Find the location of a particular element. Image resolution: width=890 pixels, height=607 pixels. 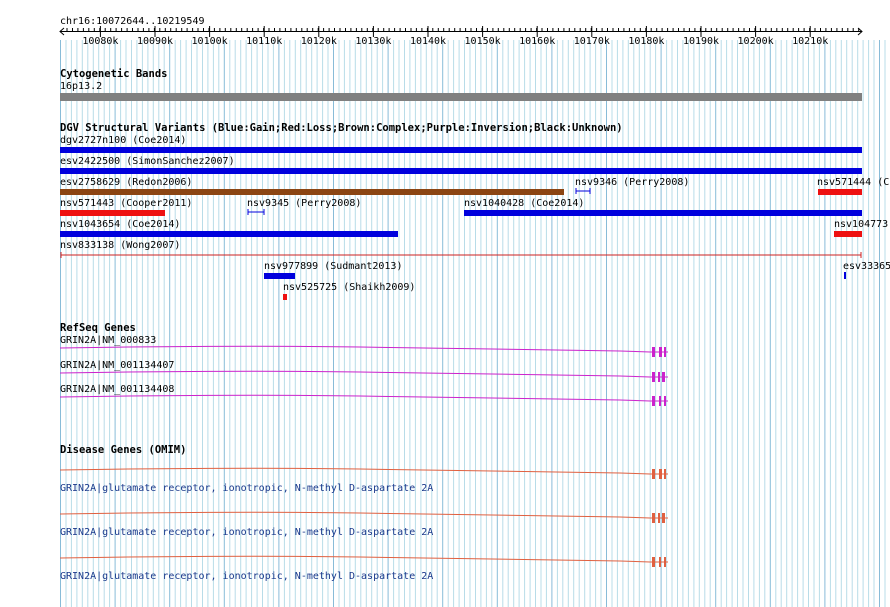

variant-bar-esv2422500 is located at coordinates (461, 171).